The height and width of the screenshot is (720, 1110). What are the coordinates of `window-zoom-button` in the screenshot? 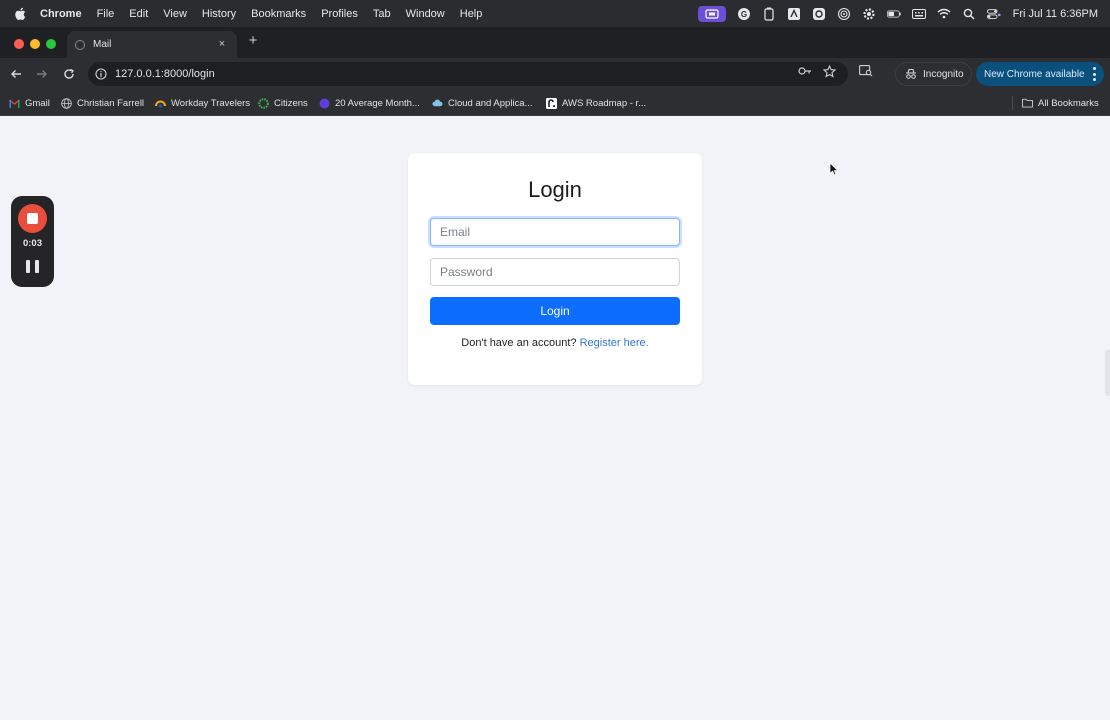 It's located at (51, 44).